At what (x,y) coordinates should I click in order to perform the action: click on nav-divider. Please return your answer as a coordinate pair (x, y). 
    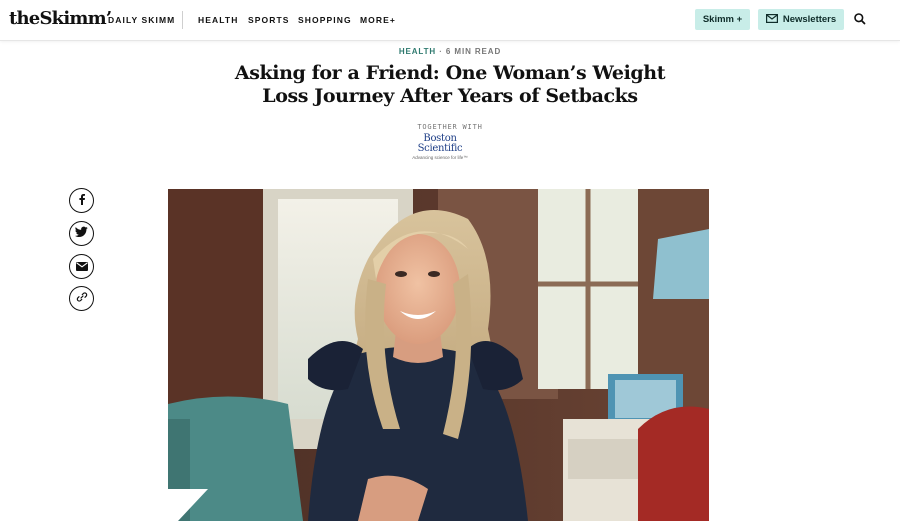
    Looking at the image, I should click on (182, 20).